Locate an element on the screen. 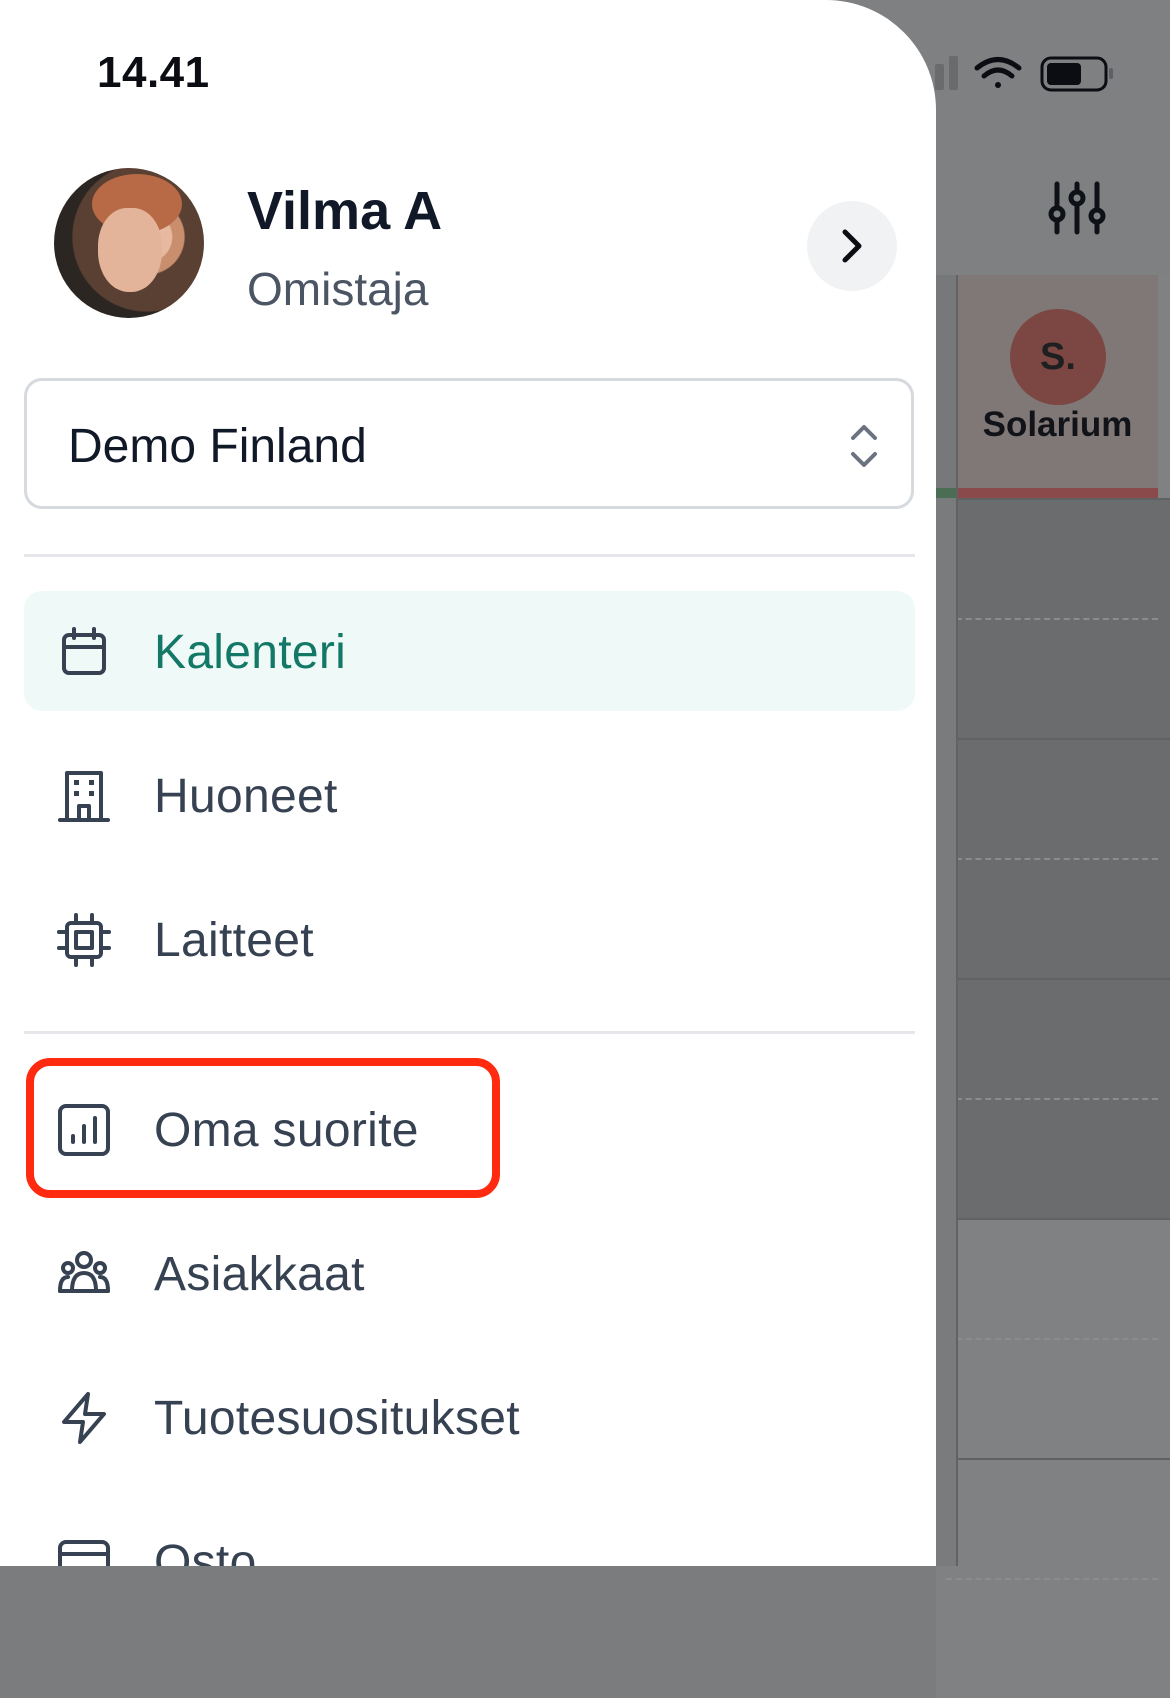 The image size is (1170, 1698). resource-column-left is located at coordinates (946, 382).